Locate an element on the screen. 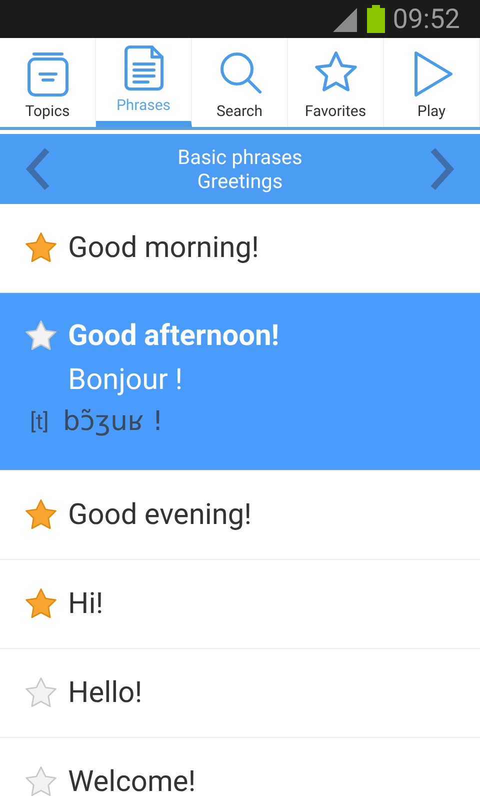  nav-tab: Favorites is located at coordinates (336, 82).